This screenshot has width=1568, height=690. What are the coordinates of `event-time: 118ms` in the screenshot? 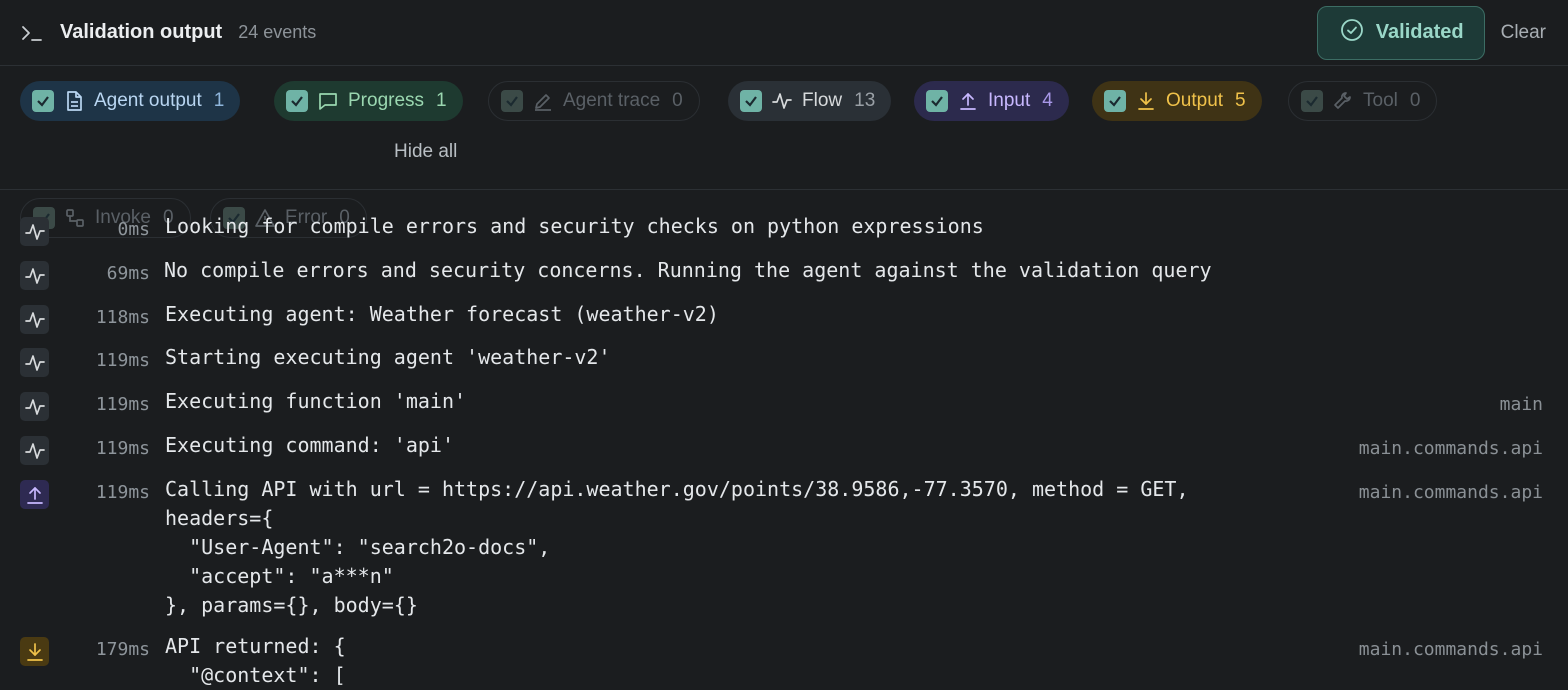 It's located at (122, 317).